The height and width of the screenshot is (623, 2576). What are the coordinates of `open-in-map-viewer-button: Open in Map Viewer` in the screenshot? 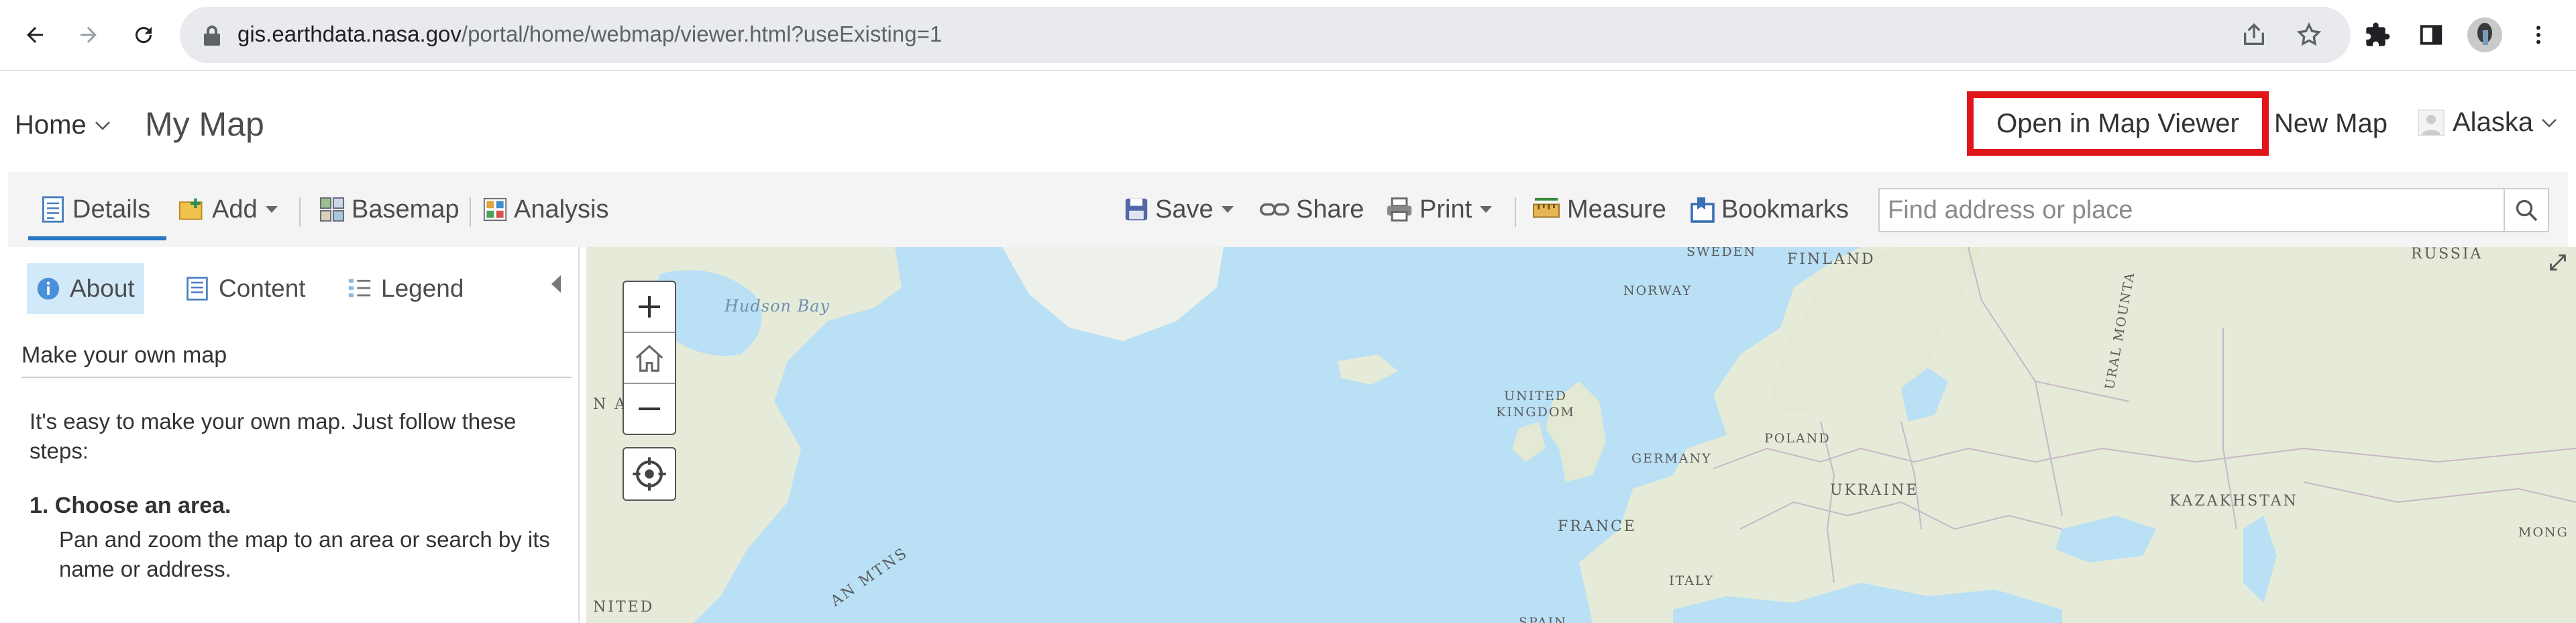 It's located at (2118, 123).